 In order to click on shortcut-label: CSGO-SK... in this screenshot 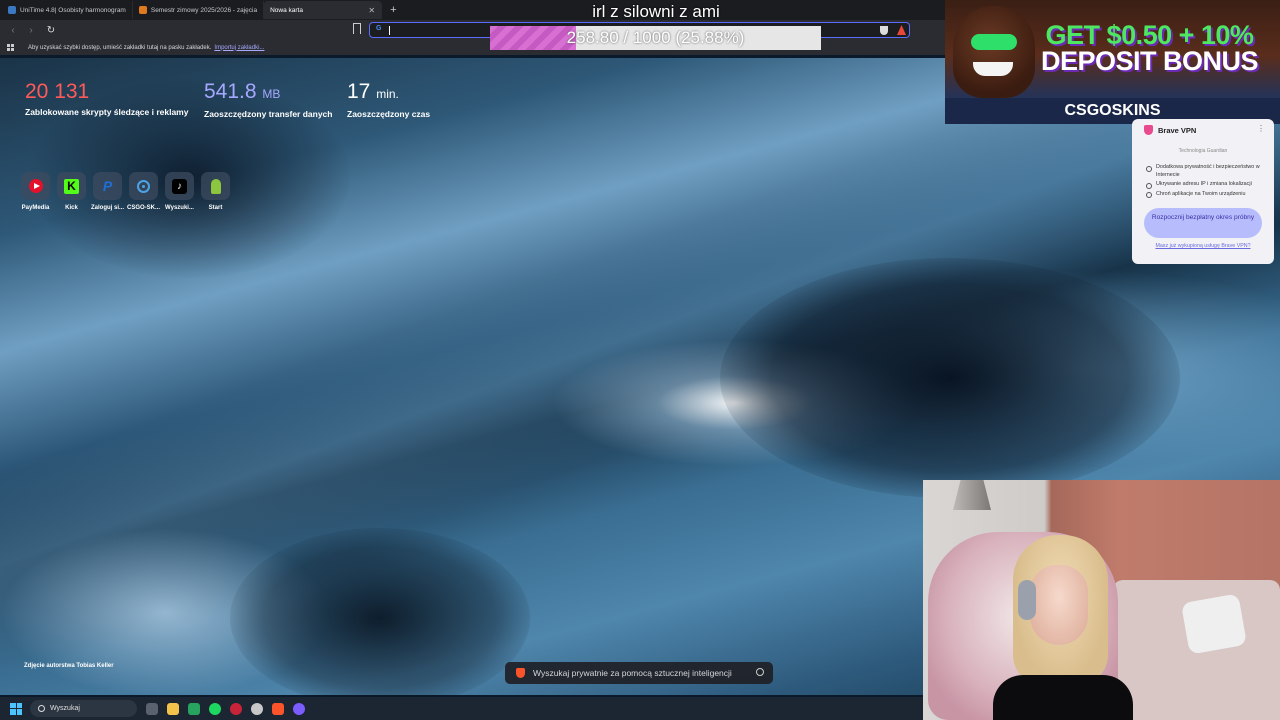, I will do `click(144, 208)`.